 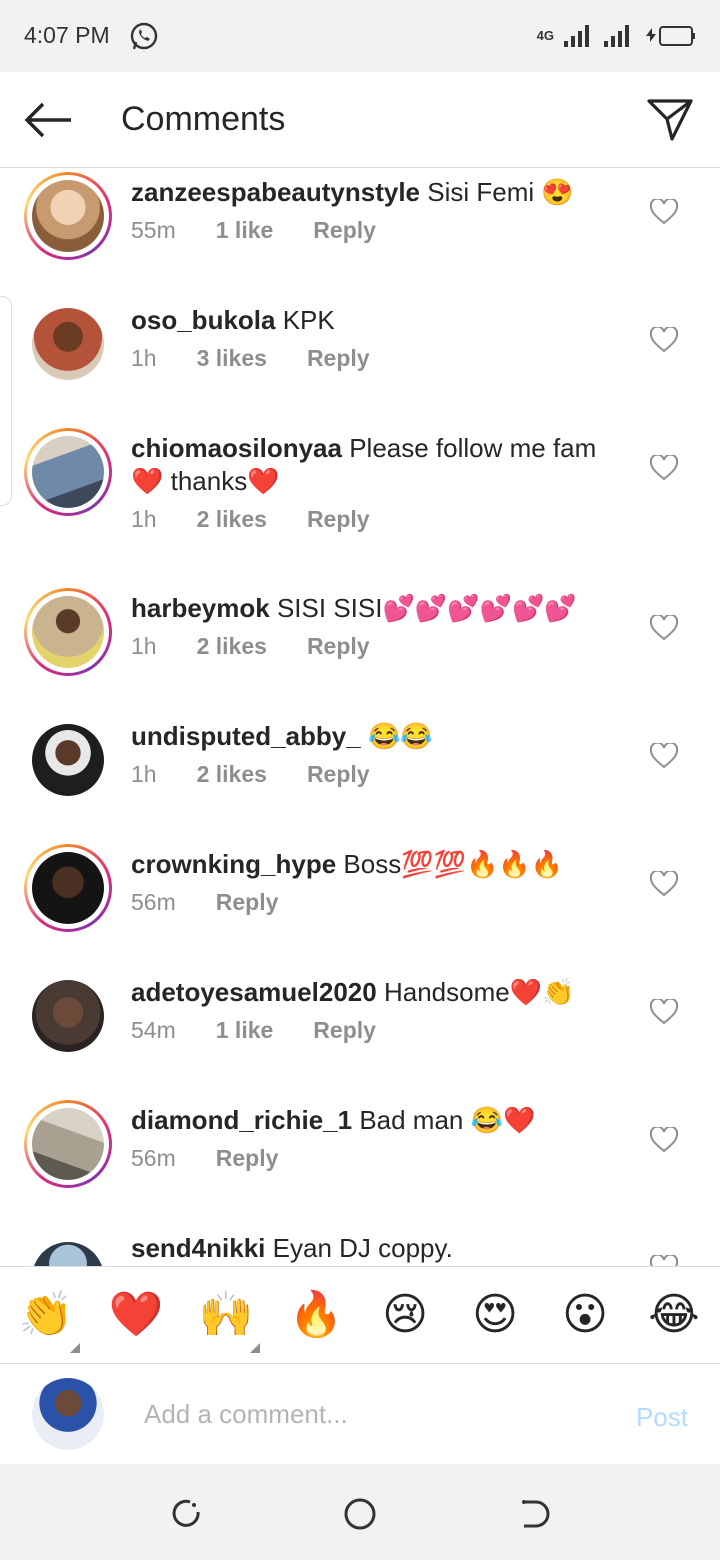 What do you see at coordinates (275, 192) in the screenshot?
I see `comment-username: zanzeespabeautynstyle` at bounding box center [275, 192].